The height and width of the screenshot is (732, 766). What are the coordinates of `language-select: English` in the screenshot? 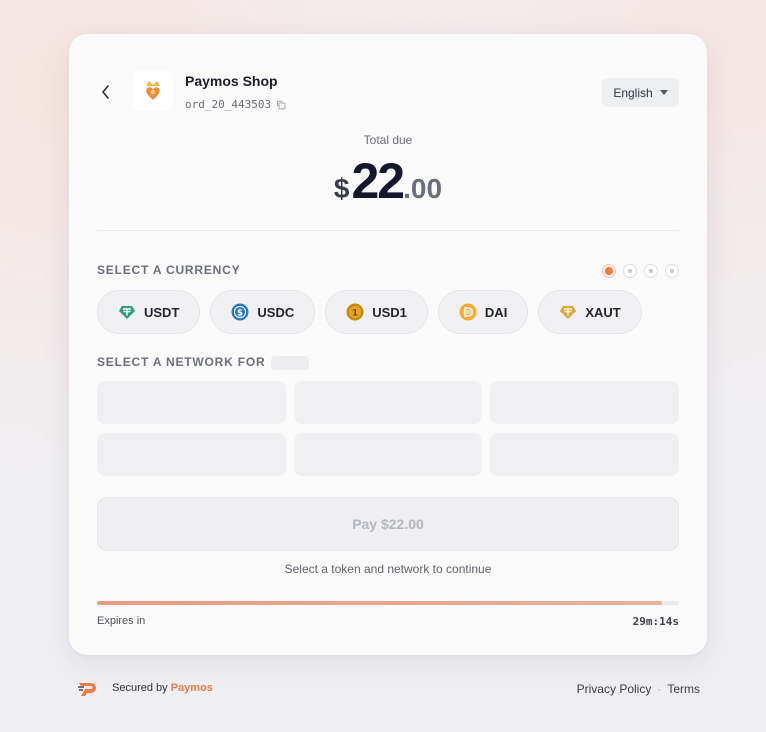 It's located at (640, 92).